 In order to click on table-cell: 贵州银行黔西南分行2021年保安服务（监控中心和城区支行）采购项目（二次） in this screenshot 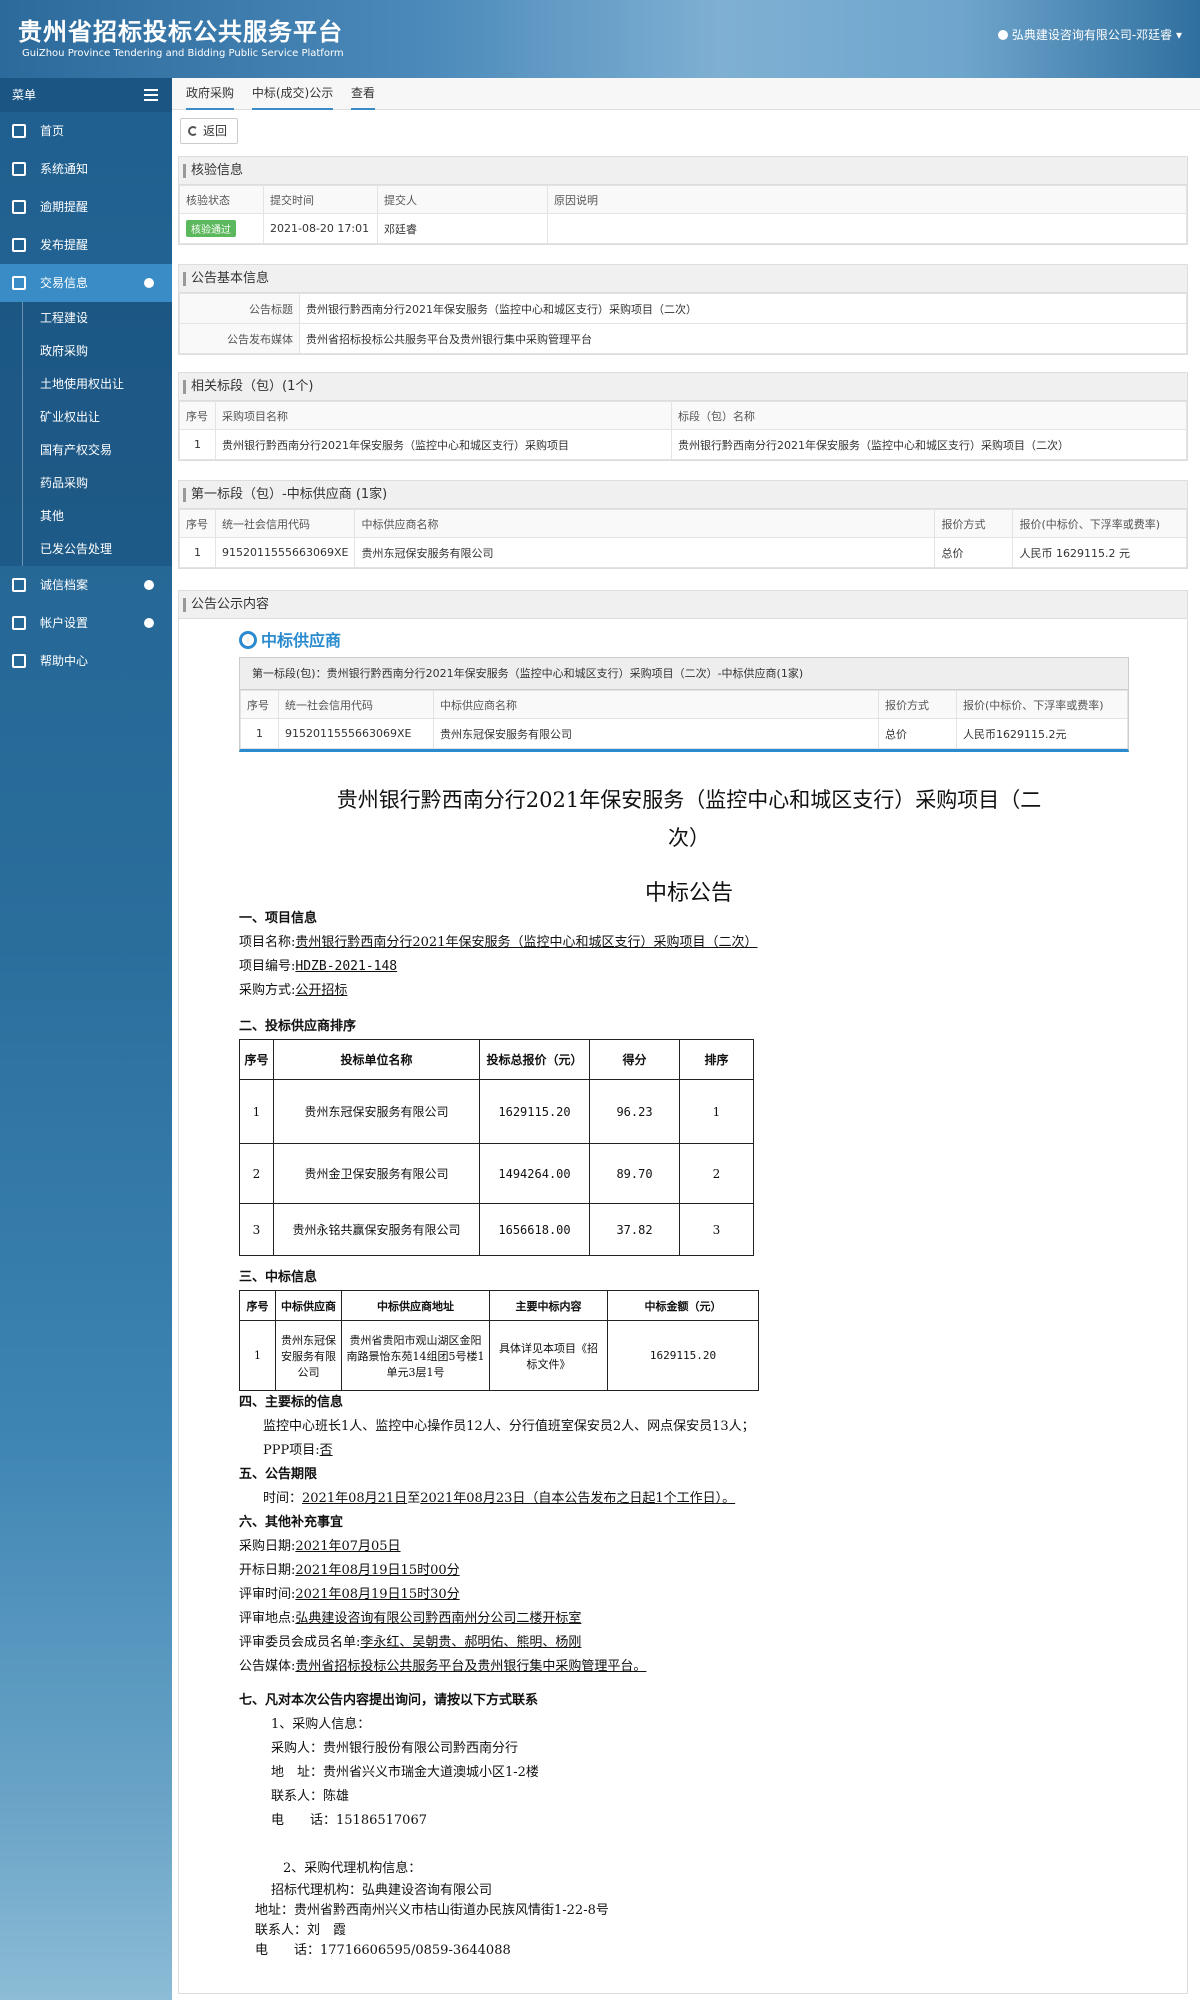, I will do `click(929, 444)`.